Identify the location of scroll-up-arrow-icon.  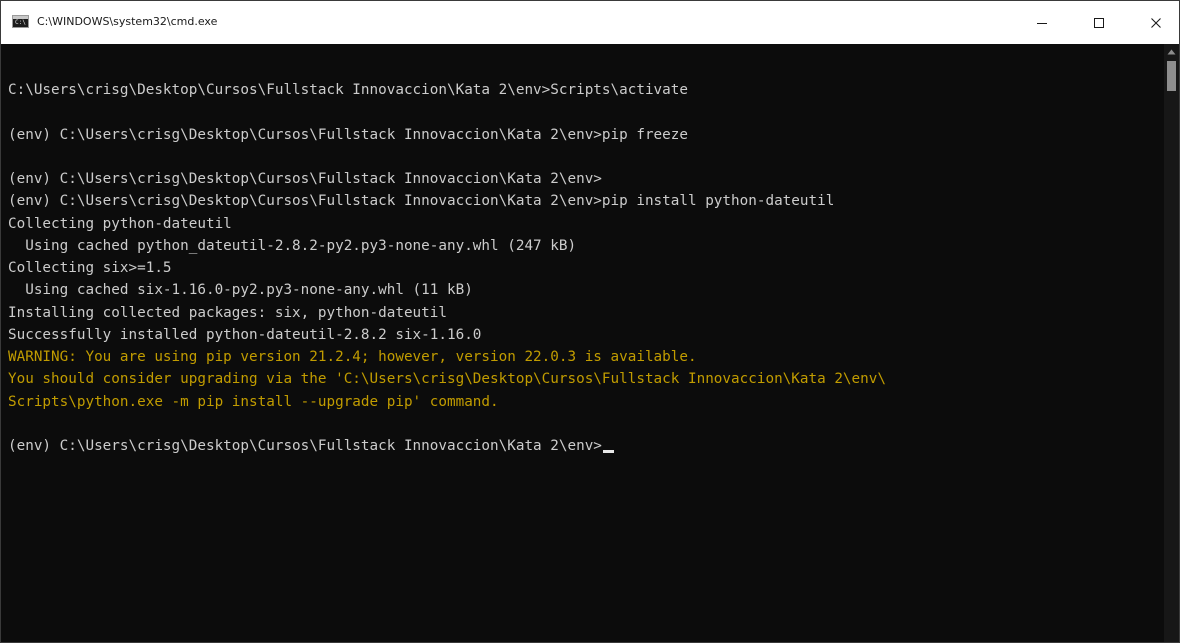
(1171, 51).